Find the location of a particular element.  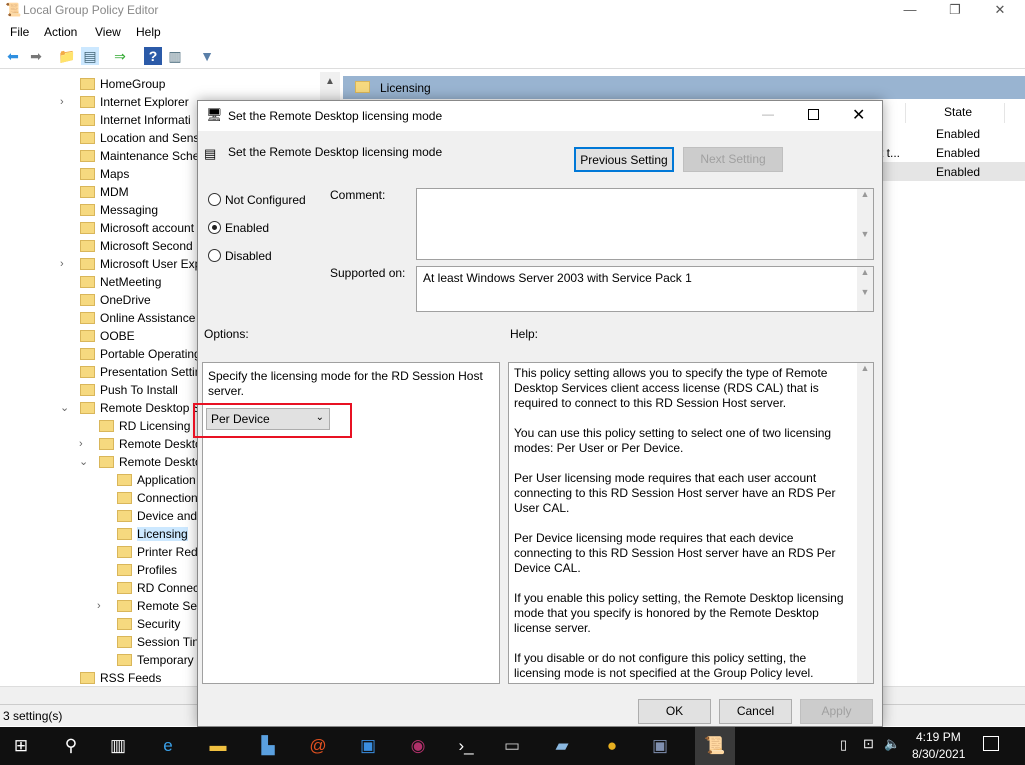

internet-explorer-icon: e is located at coordinates (168, 746).